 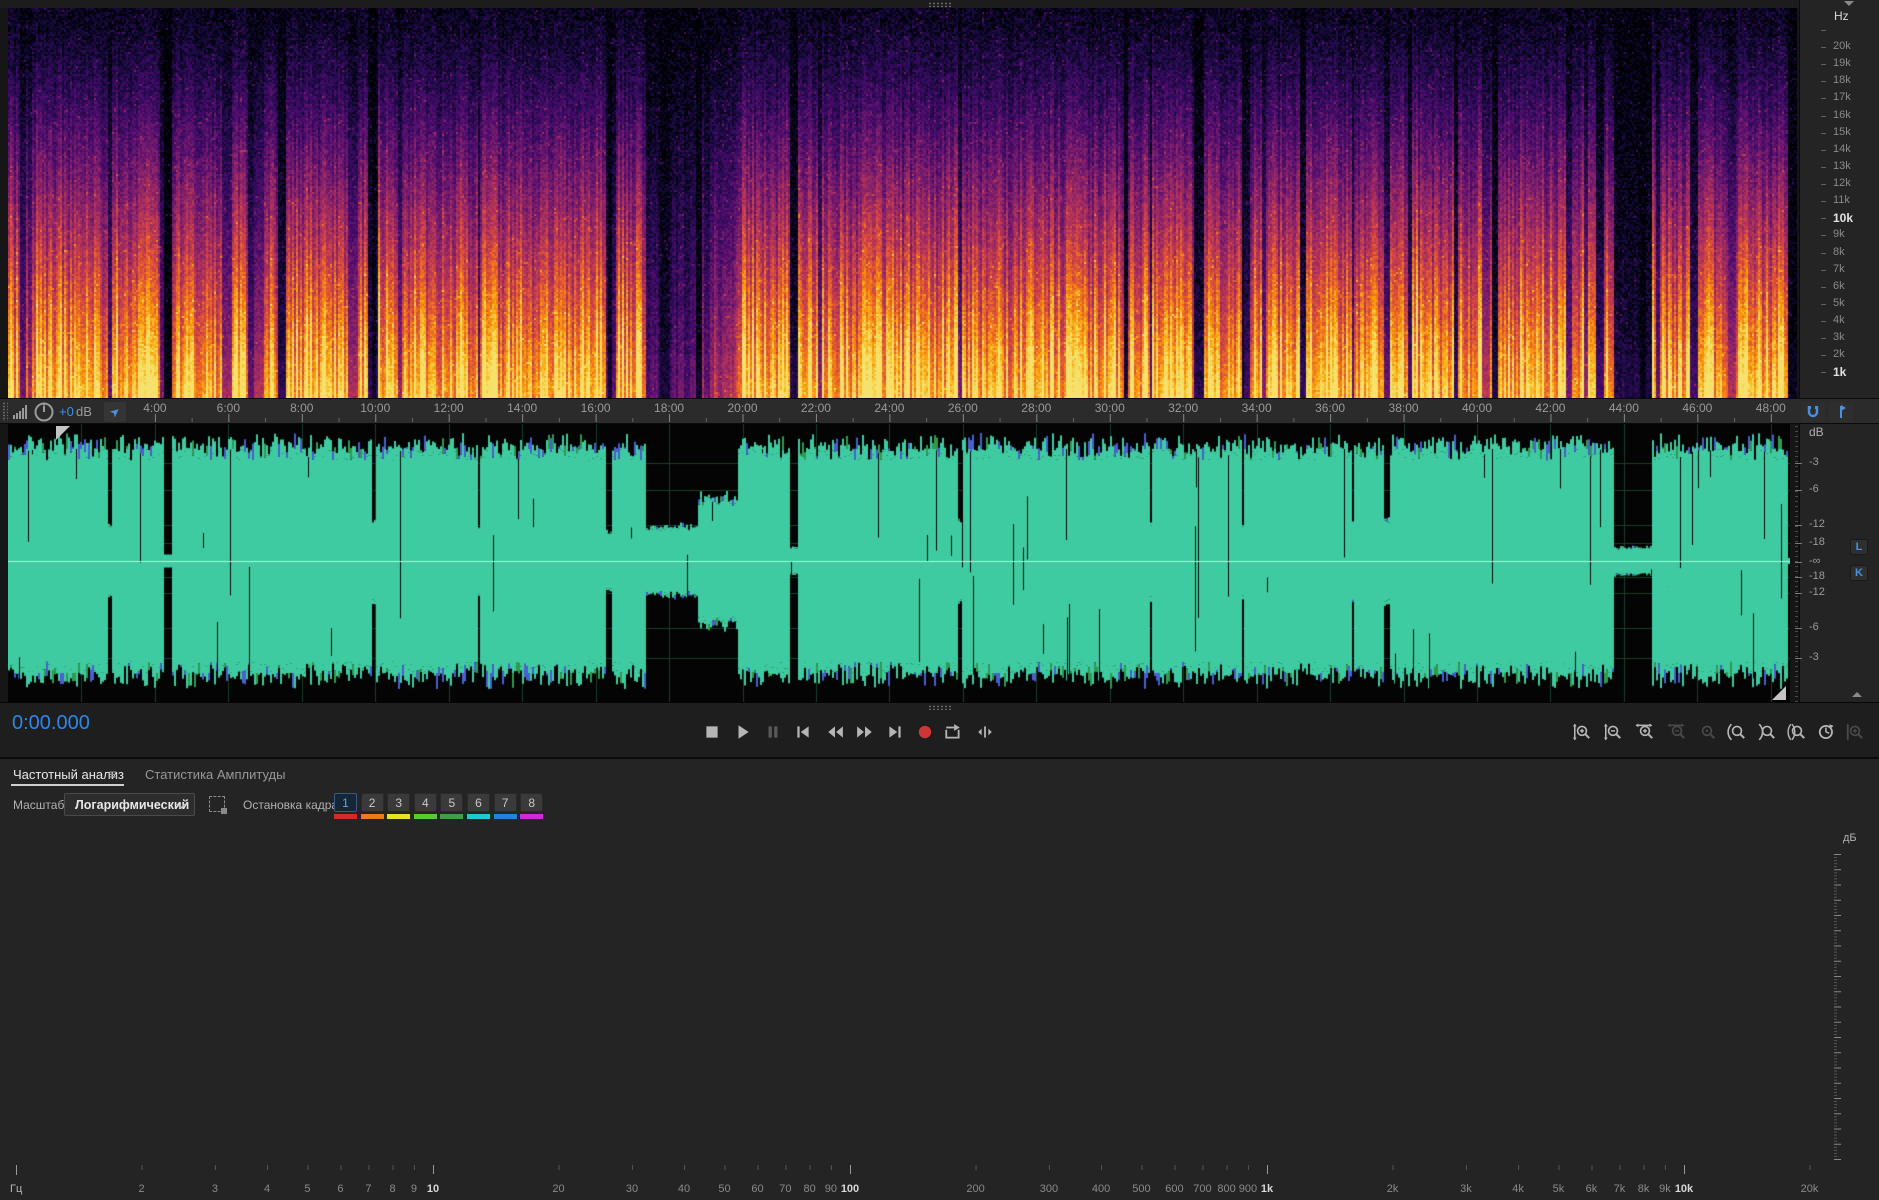 What do you see at coordinates (1859, 547) in the screenshot?
I see `channel-button-l: L` at bounding box center [1859, 547].